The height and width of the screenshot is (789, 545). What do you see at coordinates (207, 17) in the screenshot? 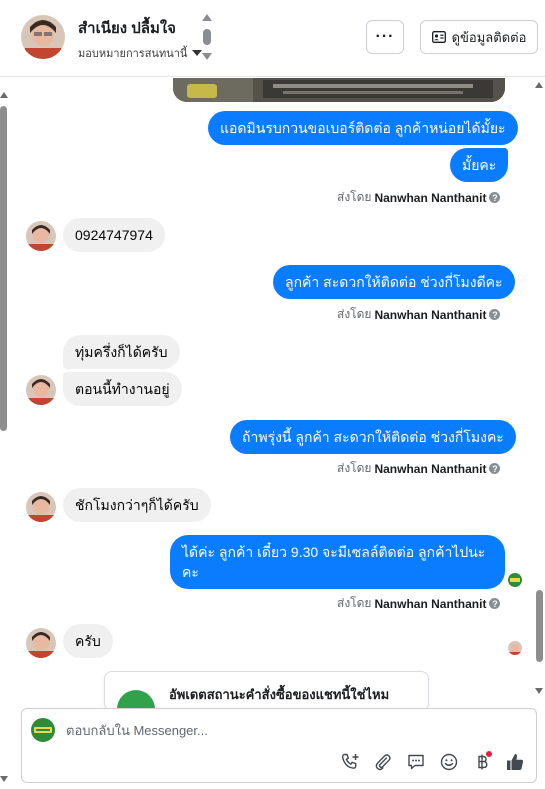
I see `arrow-up-icon` at bounding box center [207, 17].